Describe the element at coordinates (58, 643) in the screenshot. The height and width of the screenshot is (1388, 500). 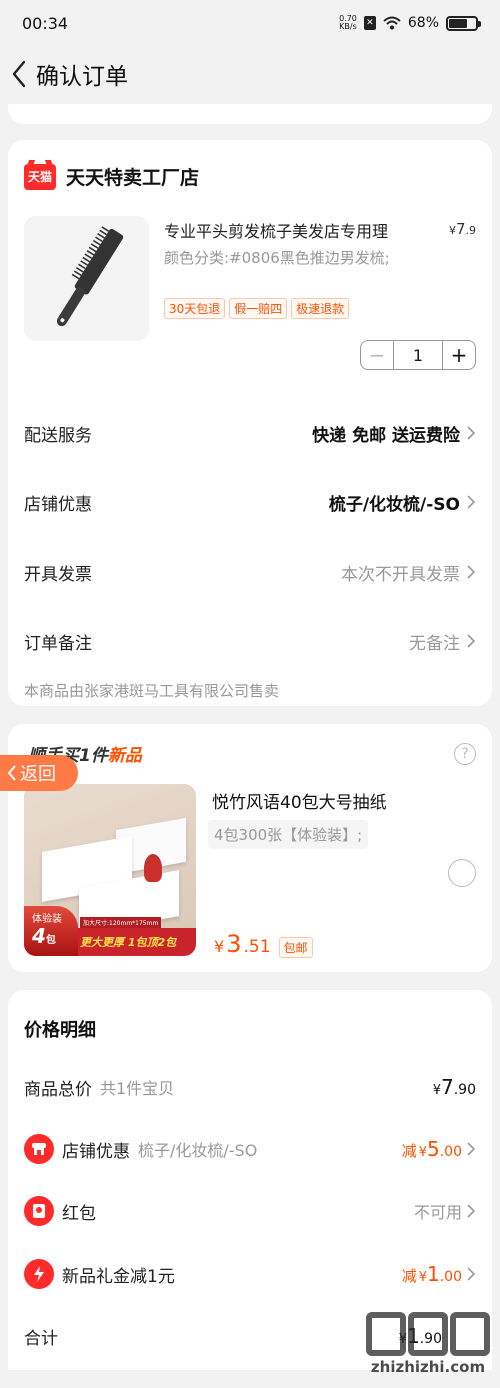
I see `order-note-label: 订单备注` at that location.